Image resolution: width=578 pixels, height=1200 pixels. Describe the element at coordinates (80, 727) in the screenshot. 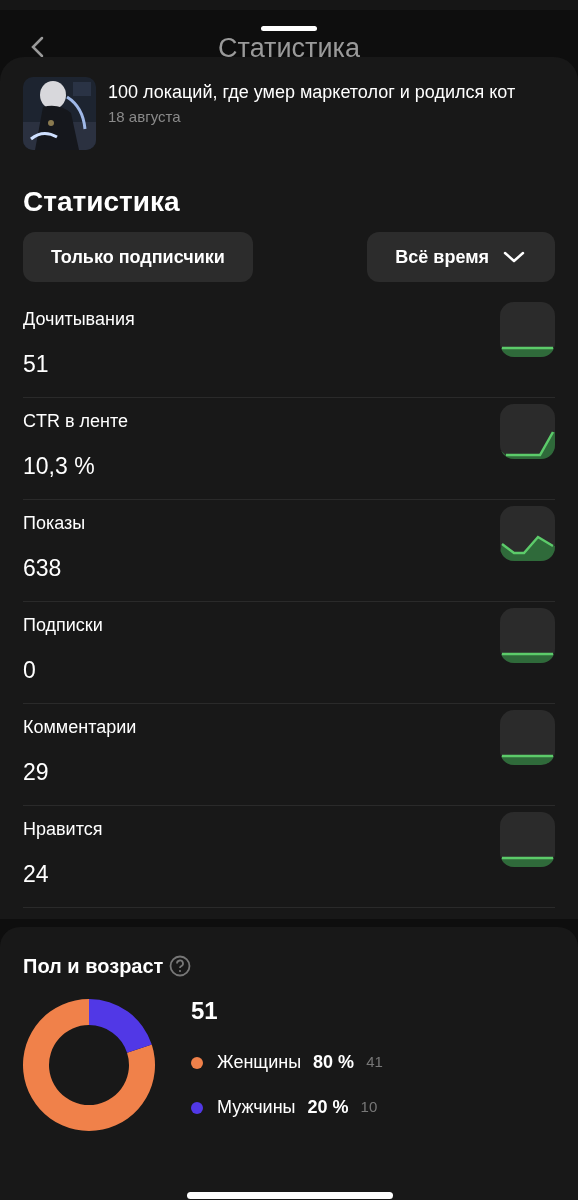

I see `metric-label: Комментарии` at that location.